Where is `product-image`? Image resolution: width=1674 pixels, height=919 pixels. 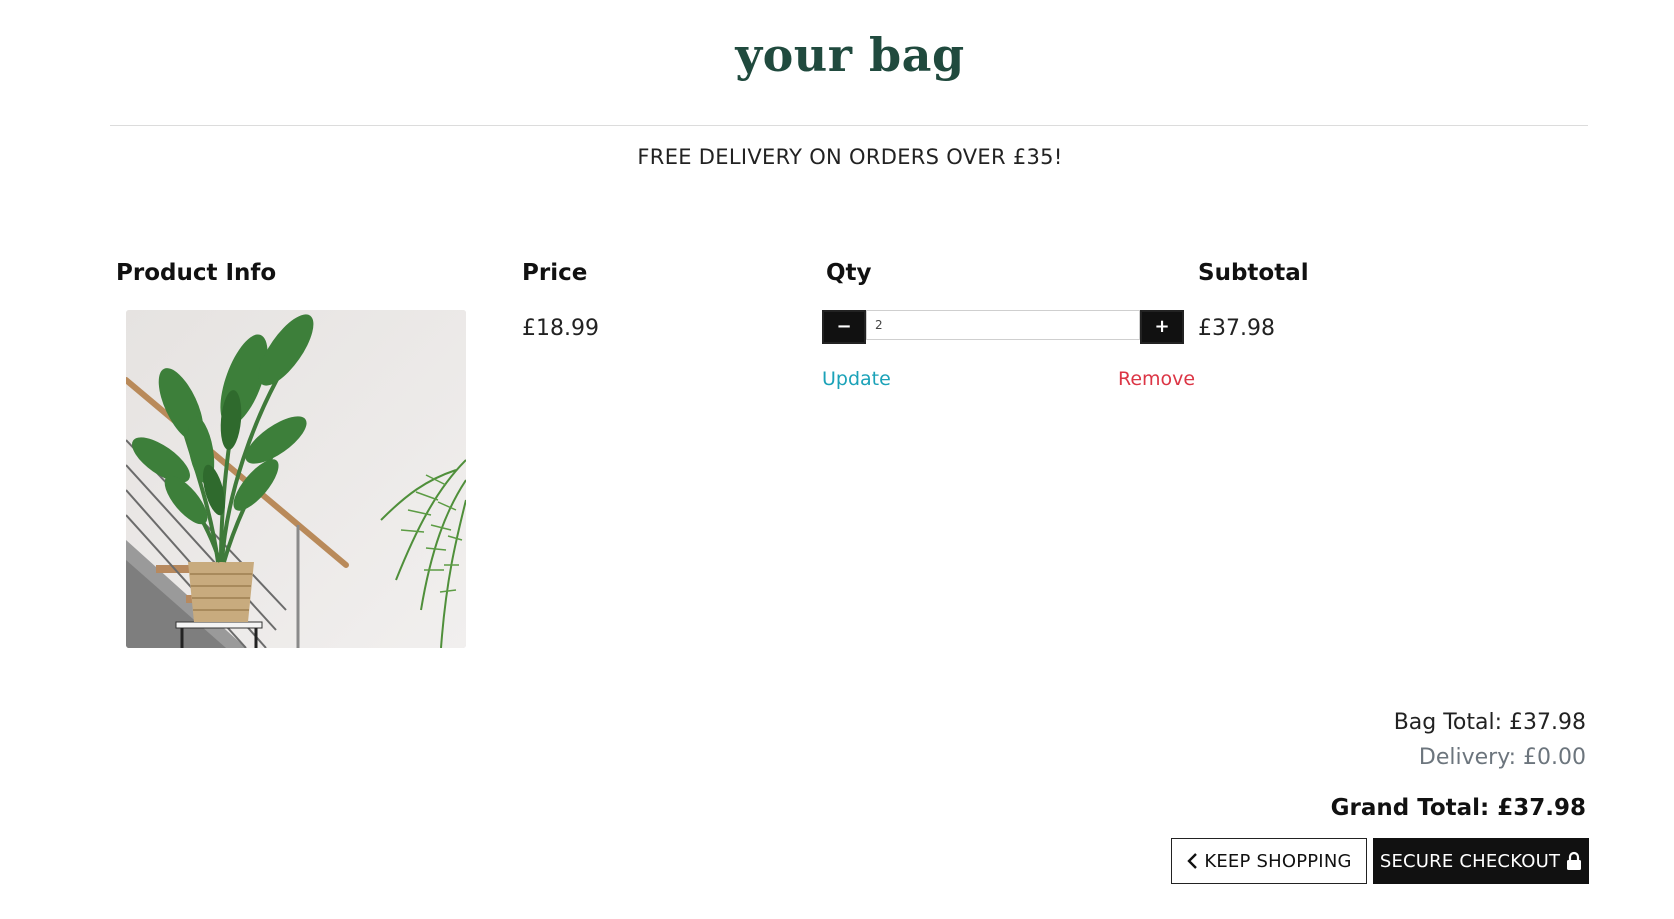
product-image is located at coordinates (296, 479).